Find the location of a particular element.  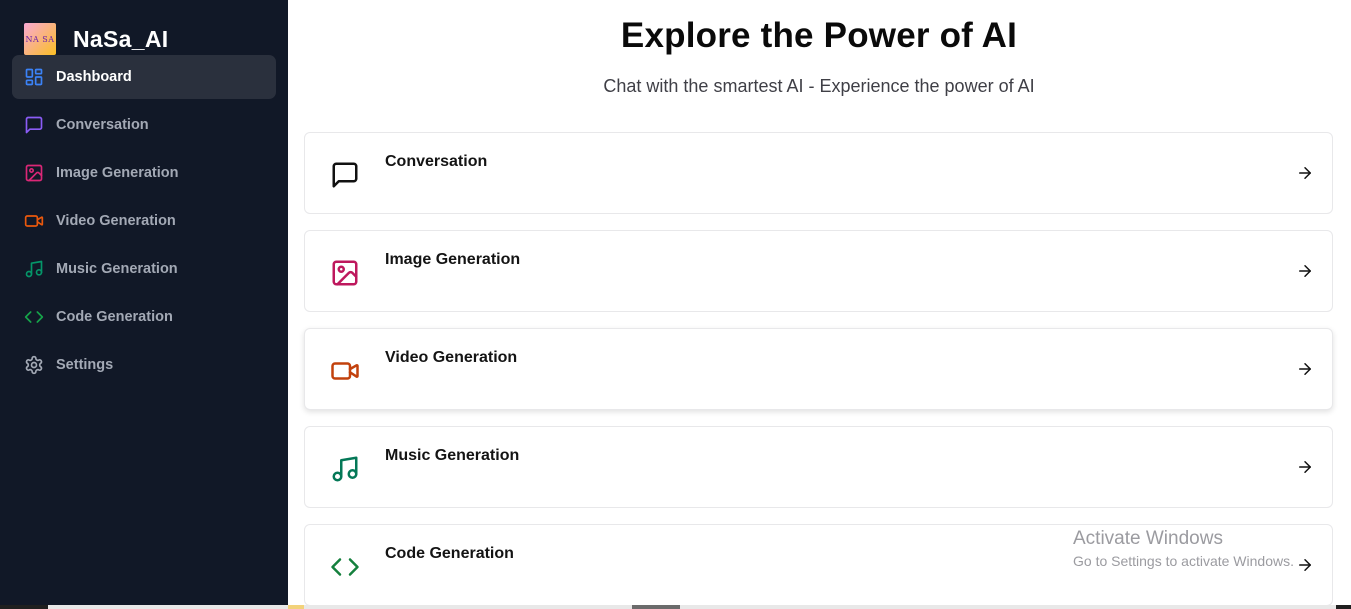

layout-dashboard-icon is located at coordinates (34, 77).